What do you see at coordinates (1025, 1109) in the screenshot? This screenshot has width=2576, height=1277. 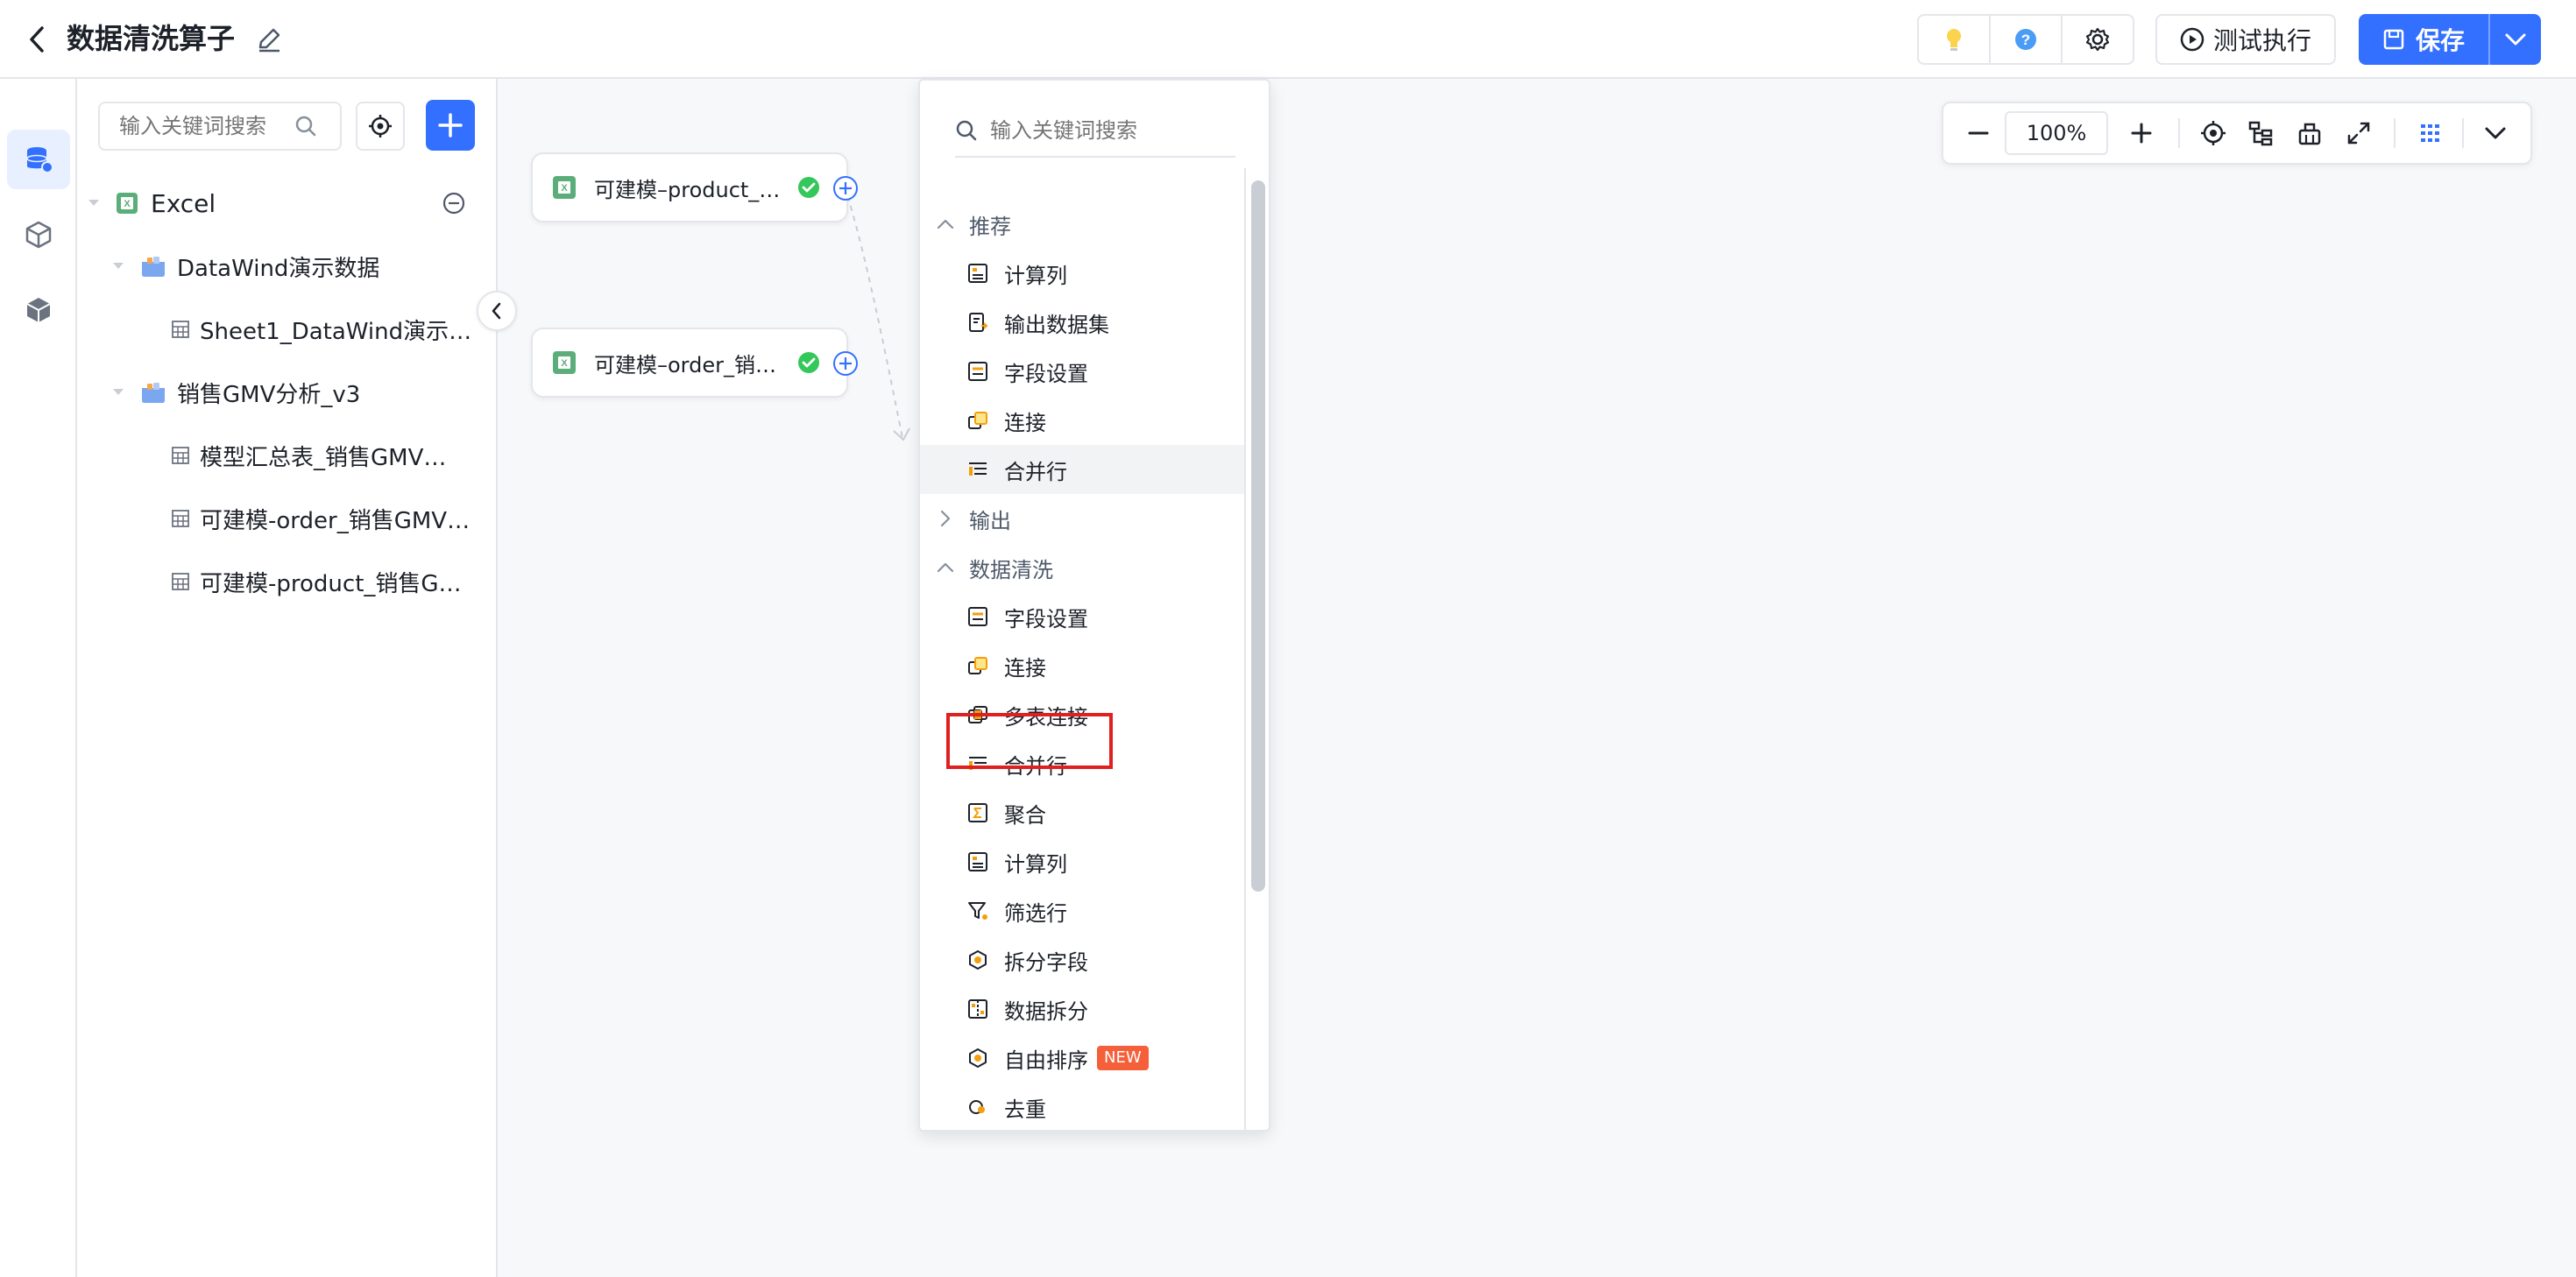 I see `op-item-label: 去重` at bounding box center [1025, 1109].